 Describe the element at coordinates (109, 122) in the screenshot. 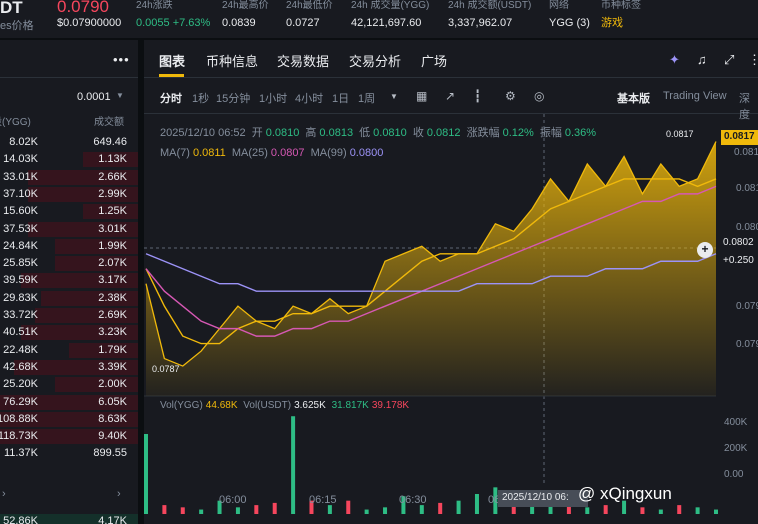

I see `col-total-header: 成交额` at that location.